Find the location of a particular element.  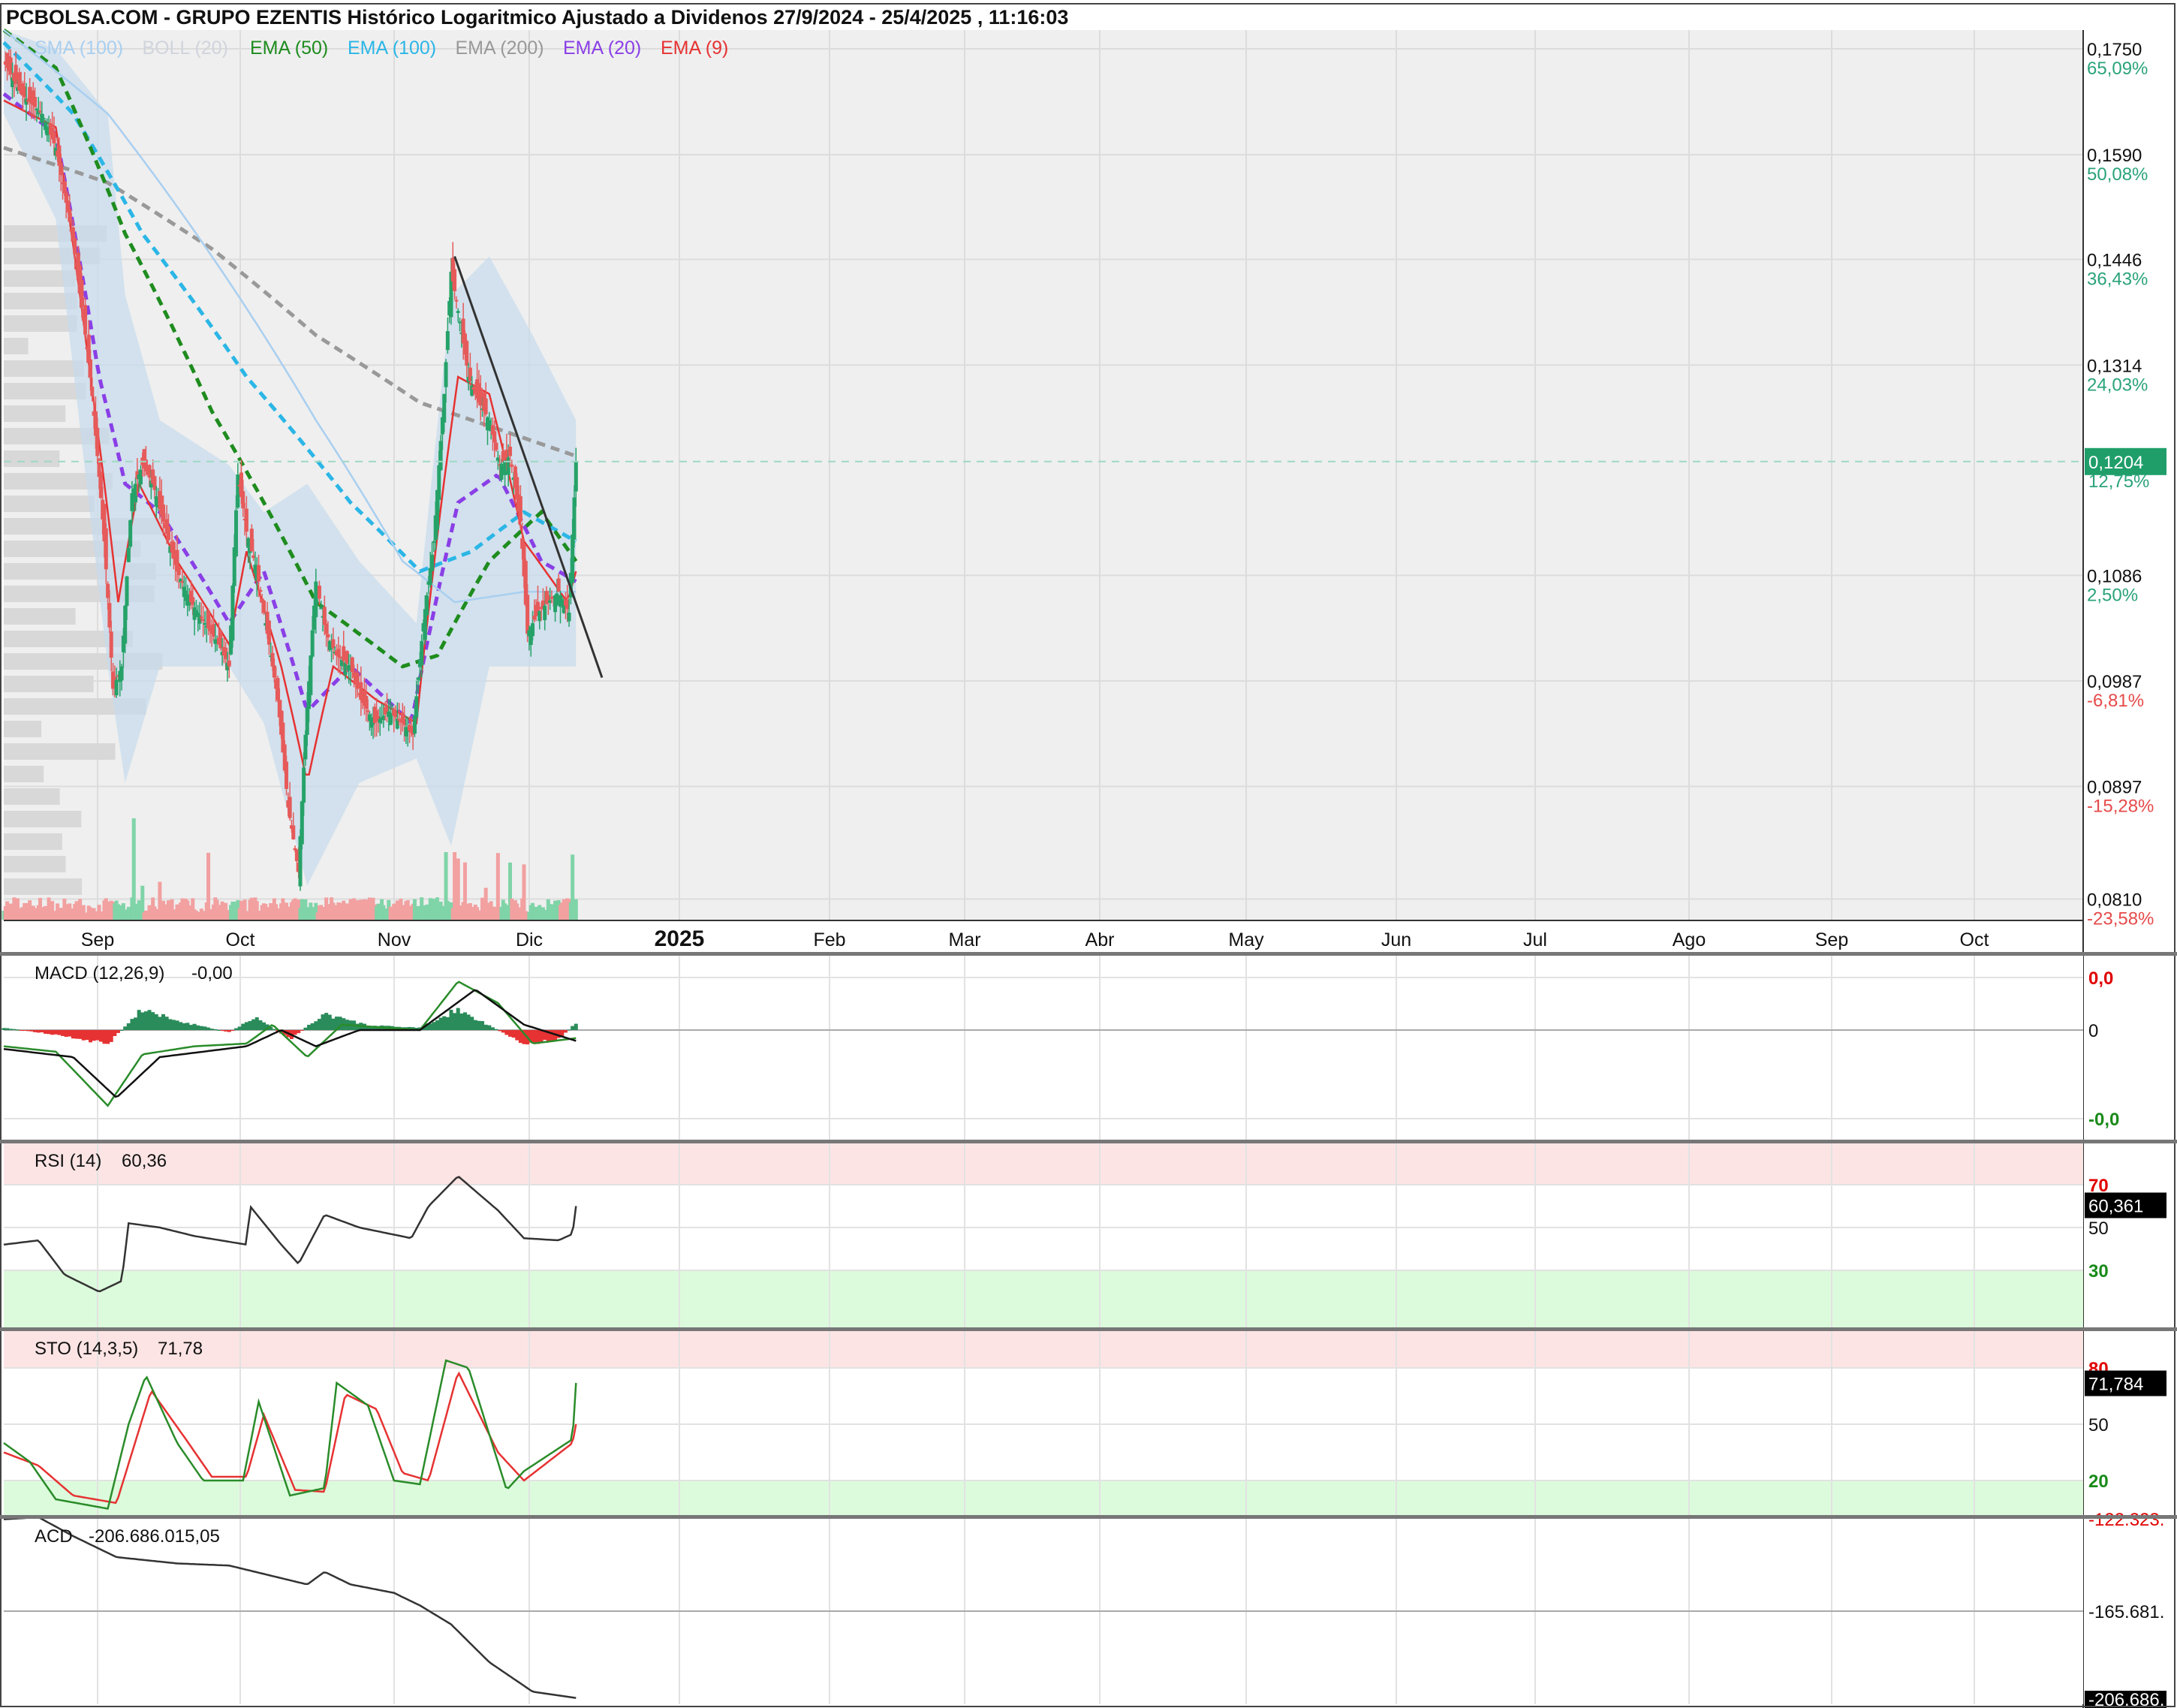

sto-overbought-zone is located at coordinates (1043, 1349).